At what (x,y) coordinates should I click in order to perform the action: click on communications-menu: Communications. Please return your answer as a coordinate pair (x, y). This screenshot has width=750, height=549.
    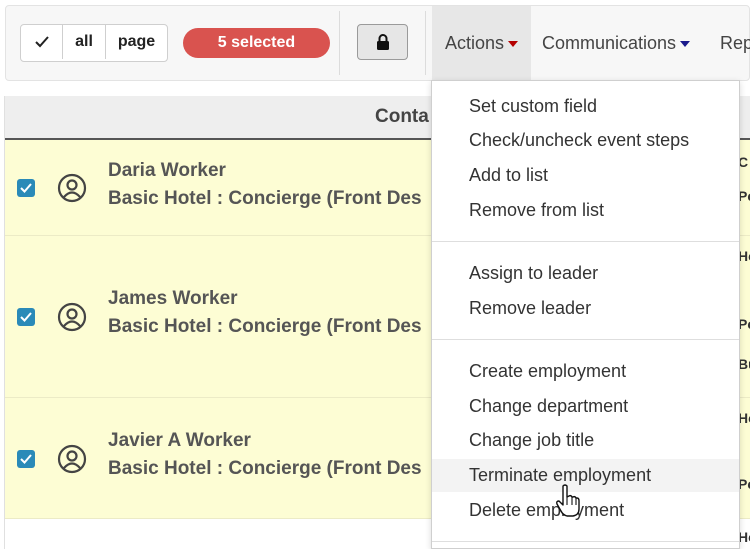
    Looking at the image, I should click on (616, 43).